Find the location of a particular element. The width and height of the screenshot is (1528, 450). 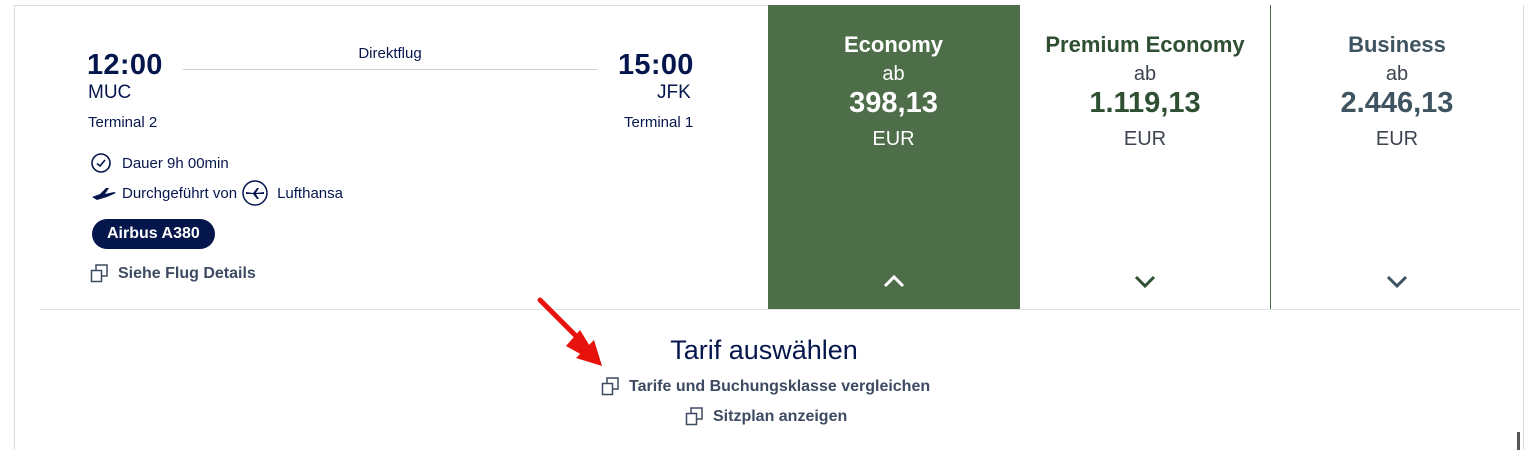

airplane-icon is located at coordinates (104, 194).